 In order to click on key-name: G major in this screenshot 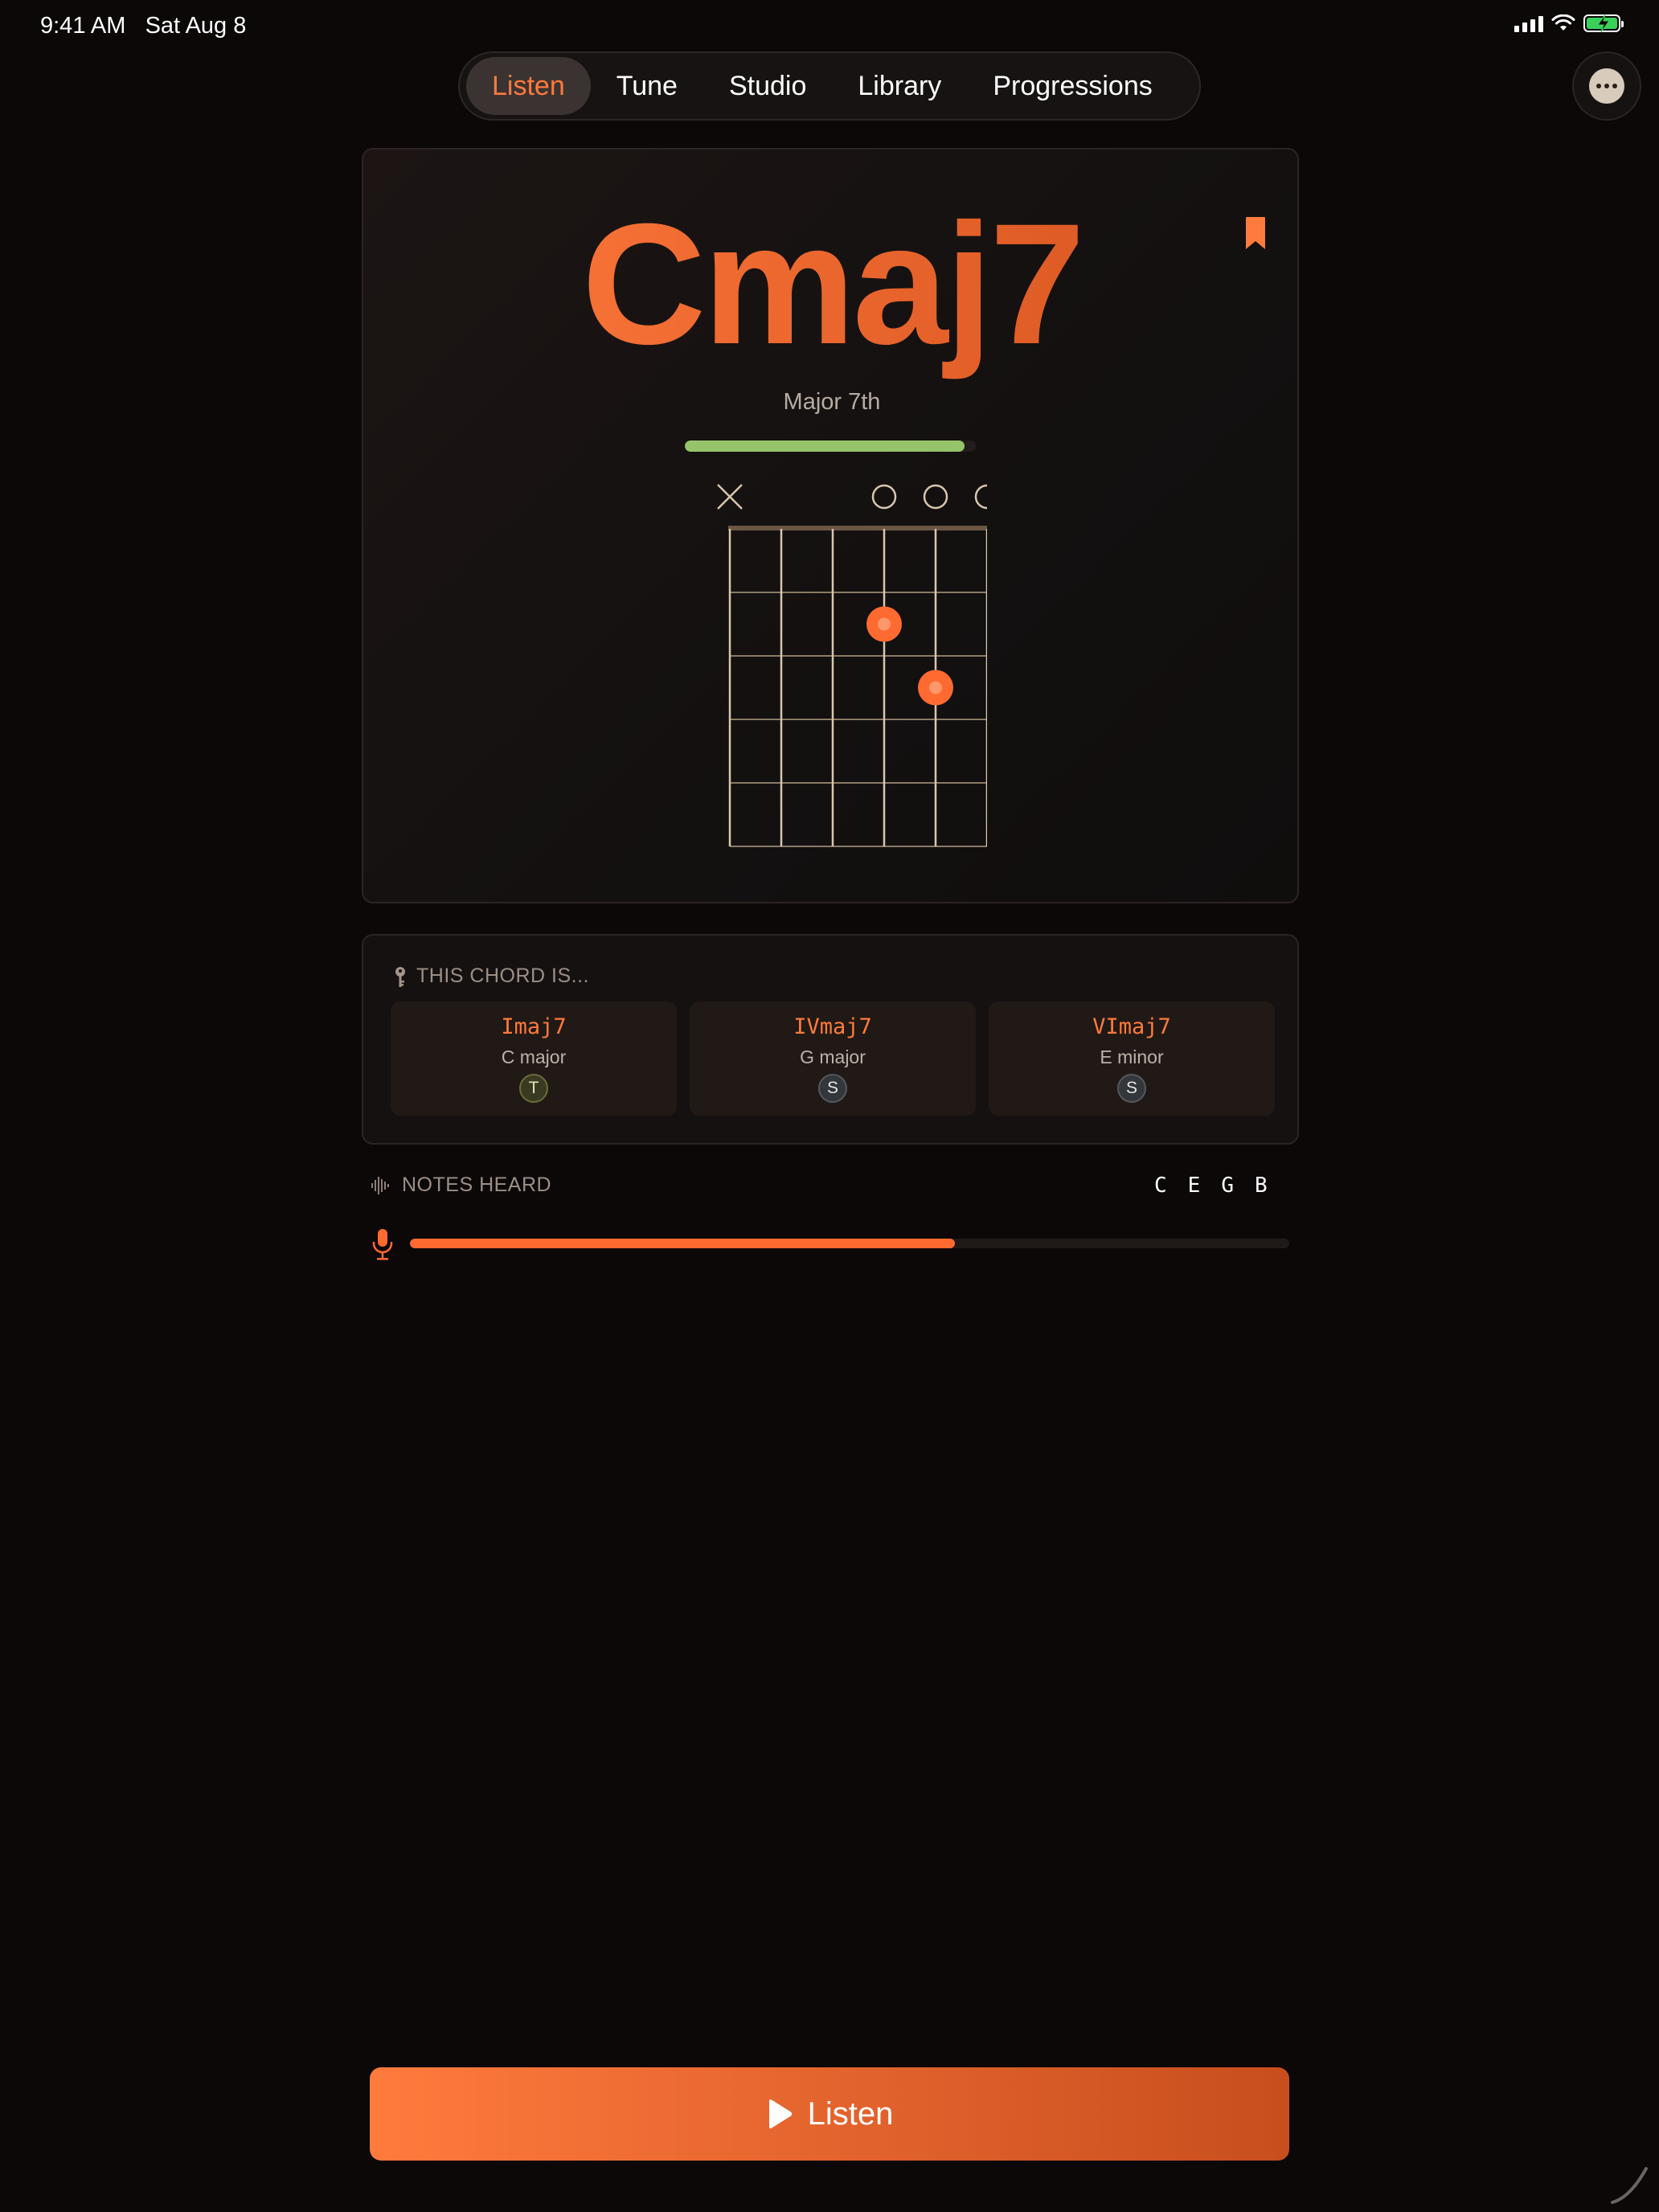, I will do `click(833, 1057)`.